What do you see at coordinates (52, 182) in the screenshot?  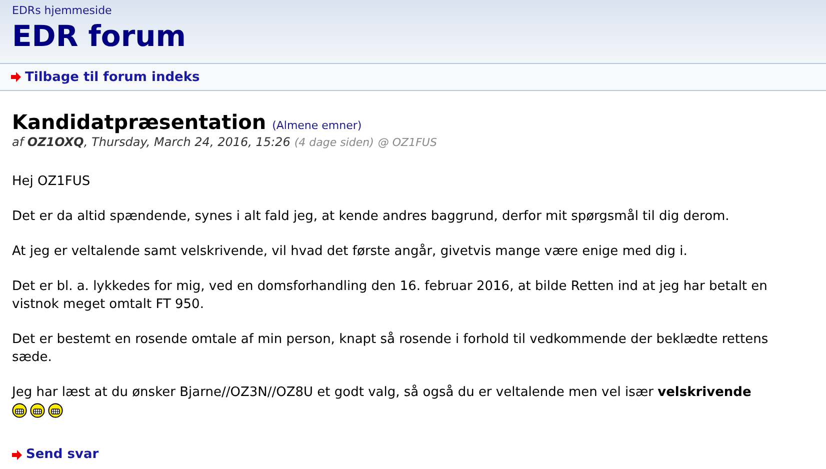 I see `post-paragraph: Hej OZ1FUS` at bounding box center [52, 182].